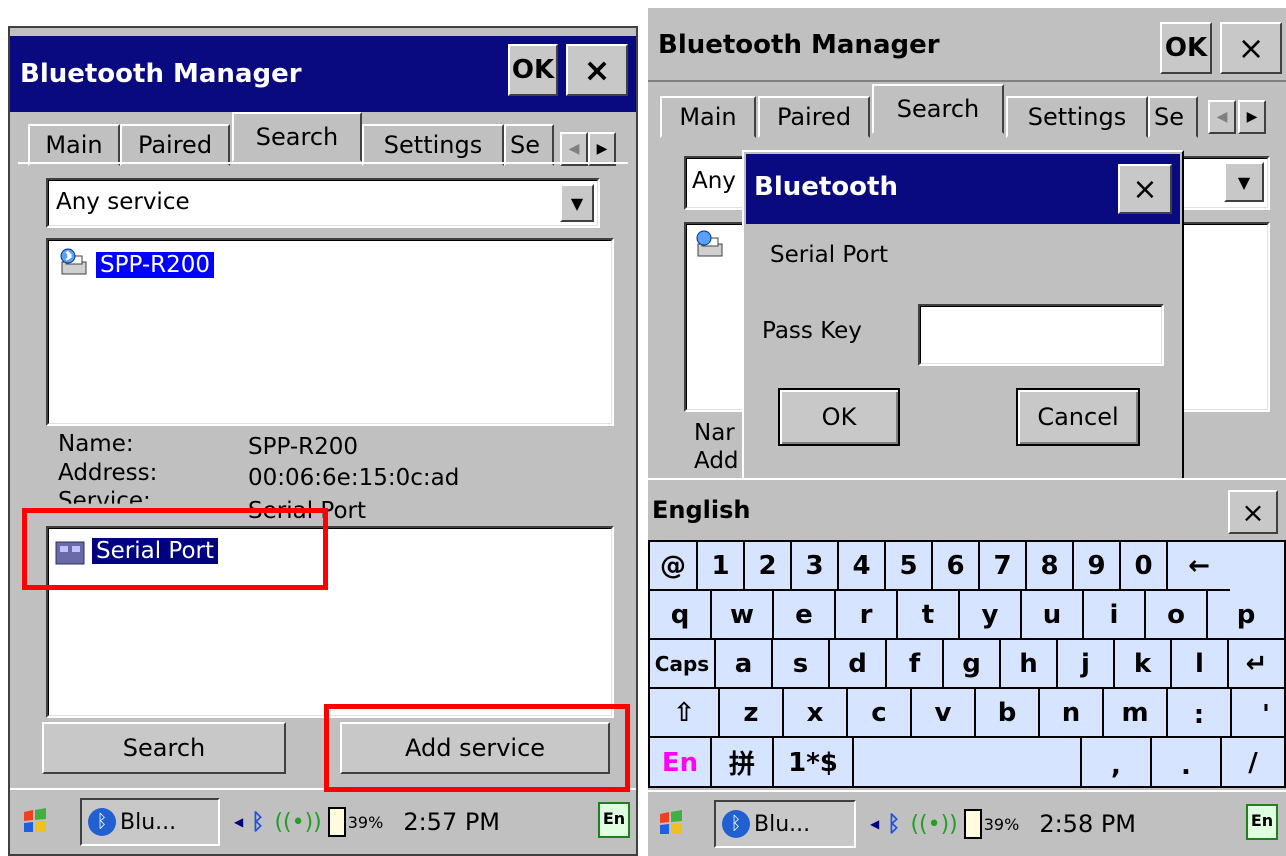 The width and height of the screenshot is (1286, 856). What do you see at coordinates (805, 615) in the screenshot?
I see `key-e: e` at bounding box center [805, 615].